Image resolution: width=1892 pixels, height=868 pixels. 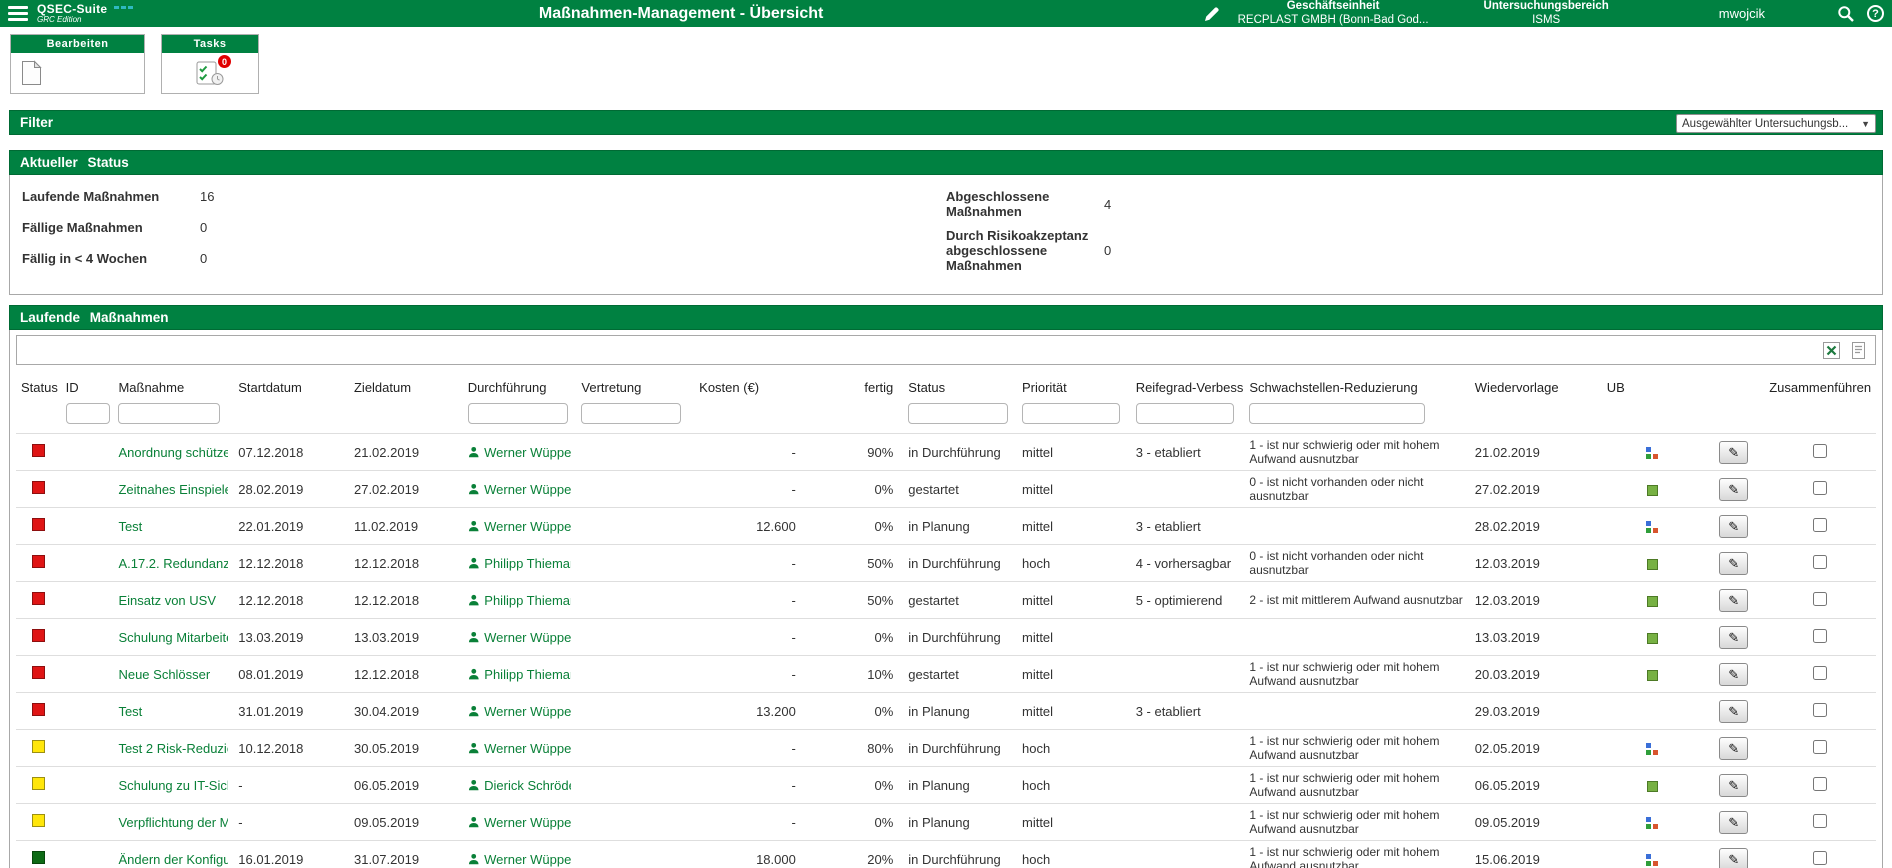 I want to click on cell-reifegrad: 3 - etabliert, so click(x=1187, y=452).